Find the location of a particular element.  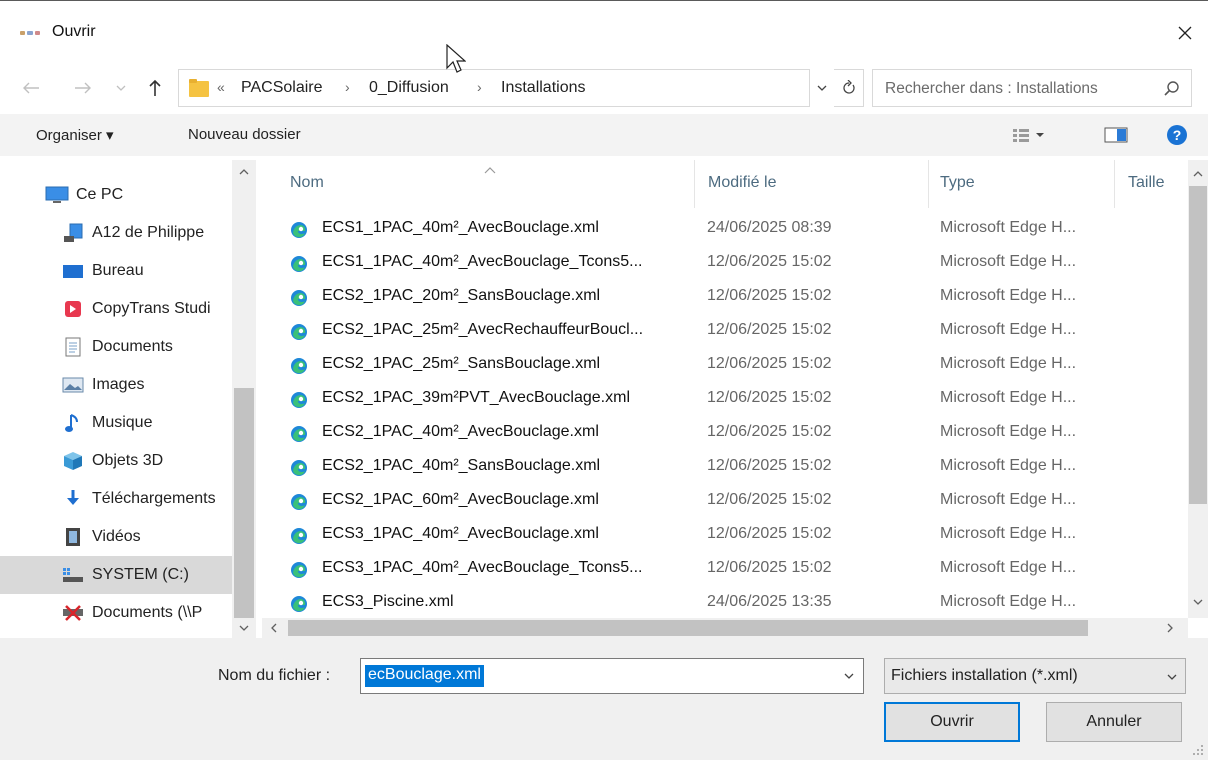

file-list-vertical-scrollbar is located at coordinates (1198, 389).